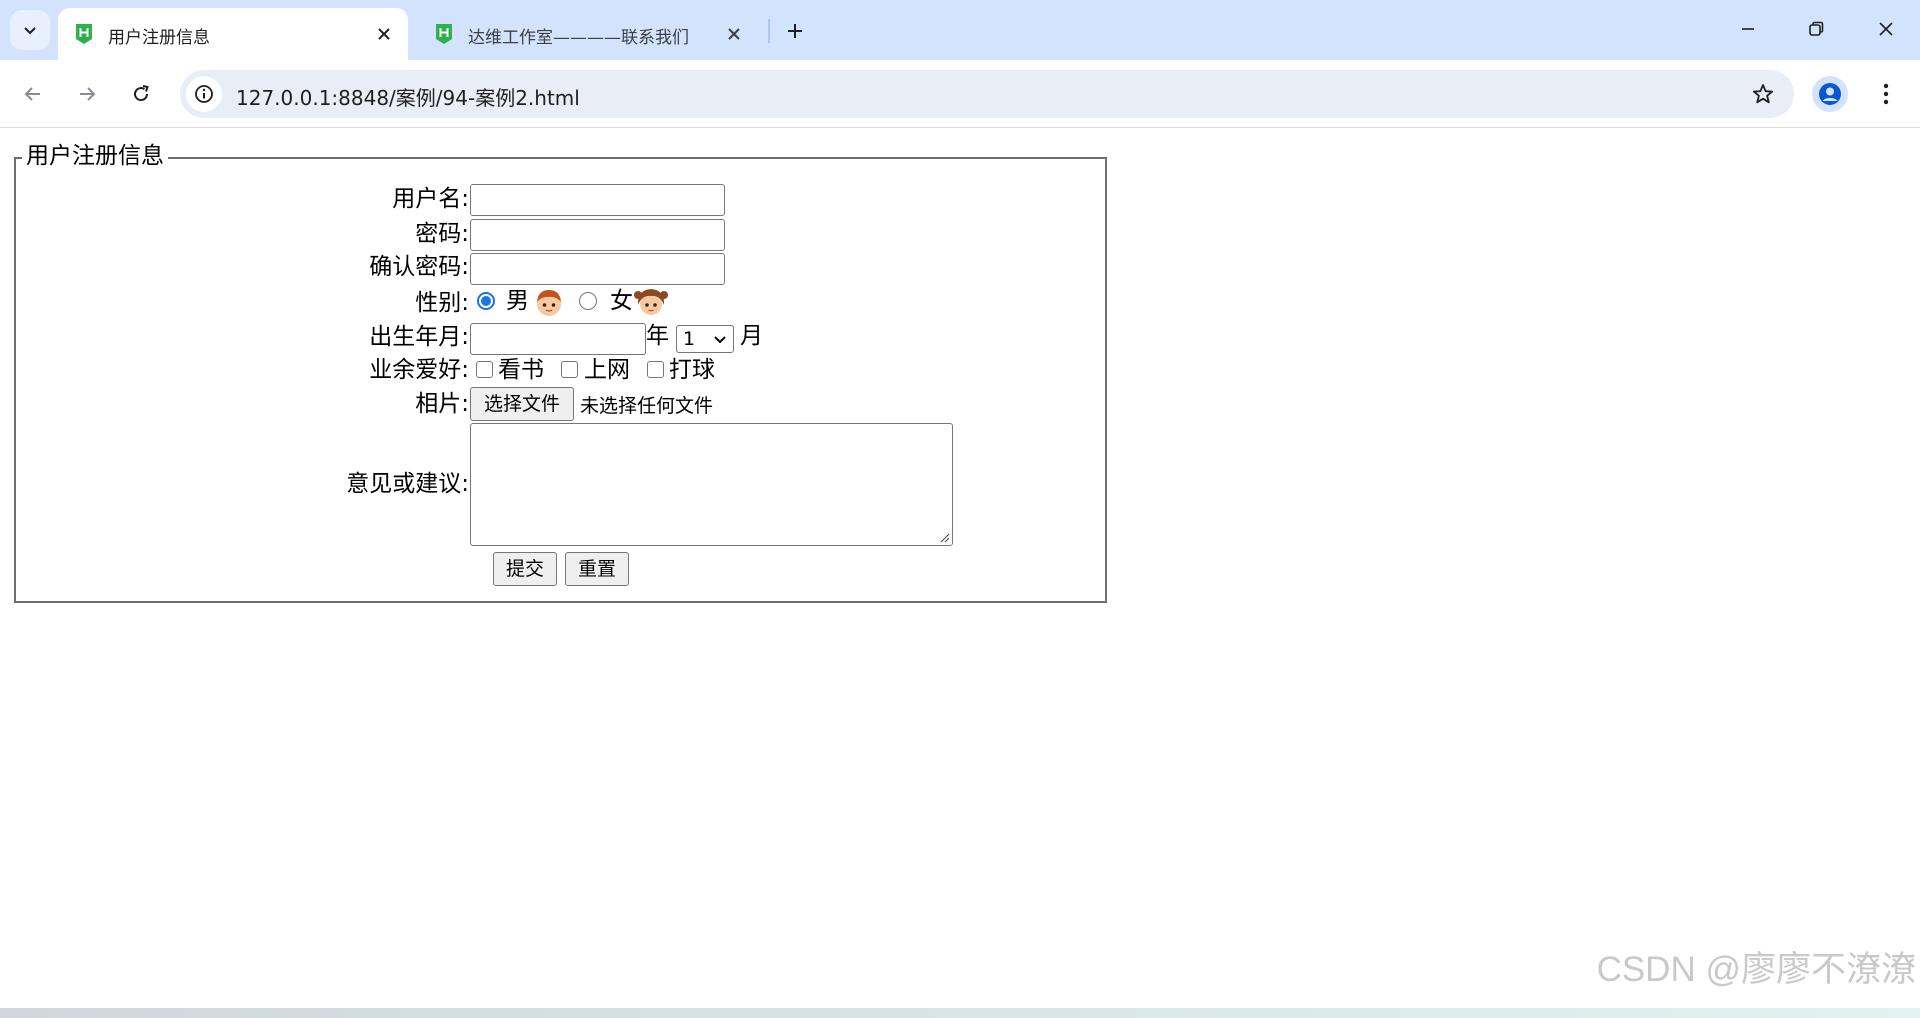 Image resolution: width=1920 pixels, height=1018 pixels. What do you see at coordinates (588, 301) in the screenshot?
I see `gender-female-radio` at bounding box center [588, 301].